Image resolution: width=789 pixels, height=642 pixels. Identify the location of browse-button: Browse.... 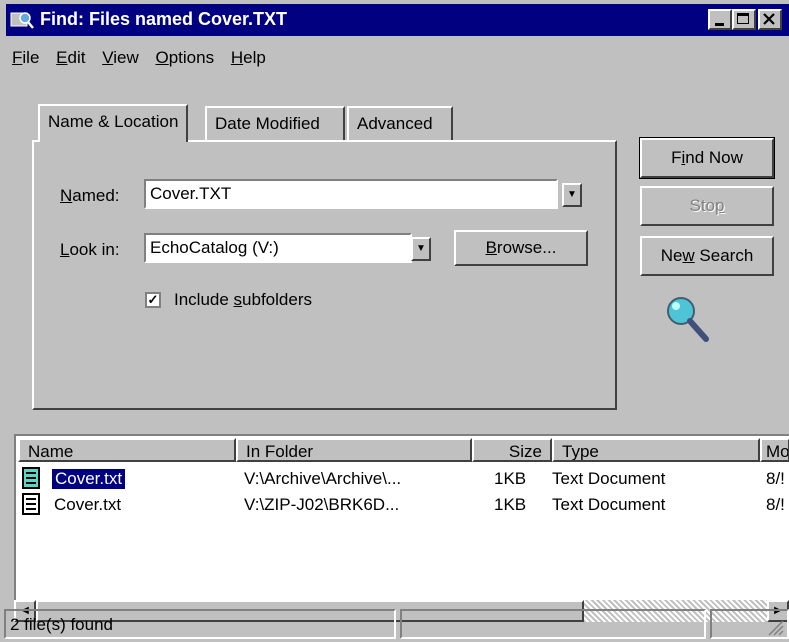
(521, 248).